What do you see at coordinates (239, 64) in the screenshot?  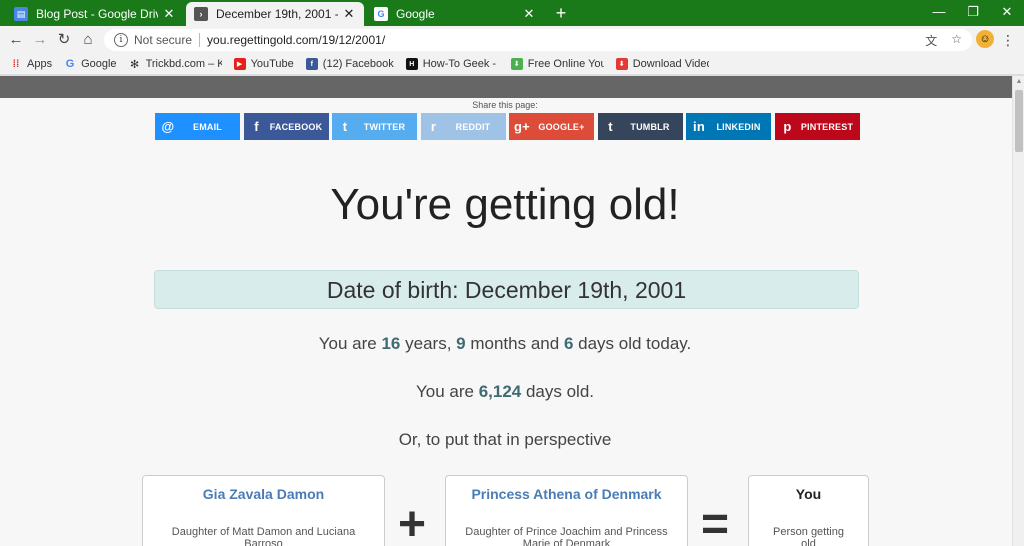 I see `youtube-icon: ▶` at bounding box center [239, 64].